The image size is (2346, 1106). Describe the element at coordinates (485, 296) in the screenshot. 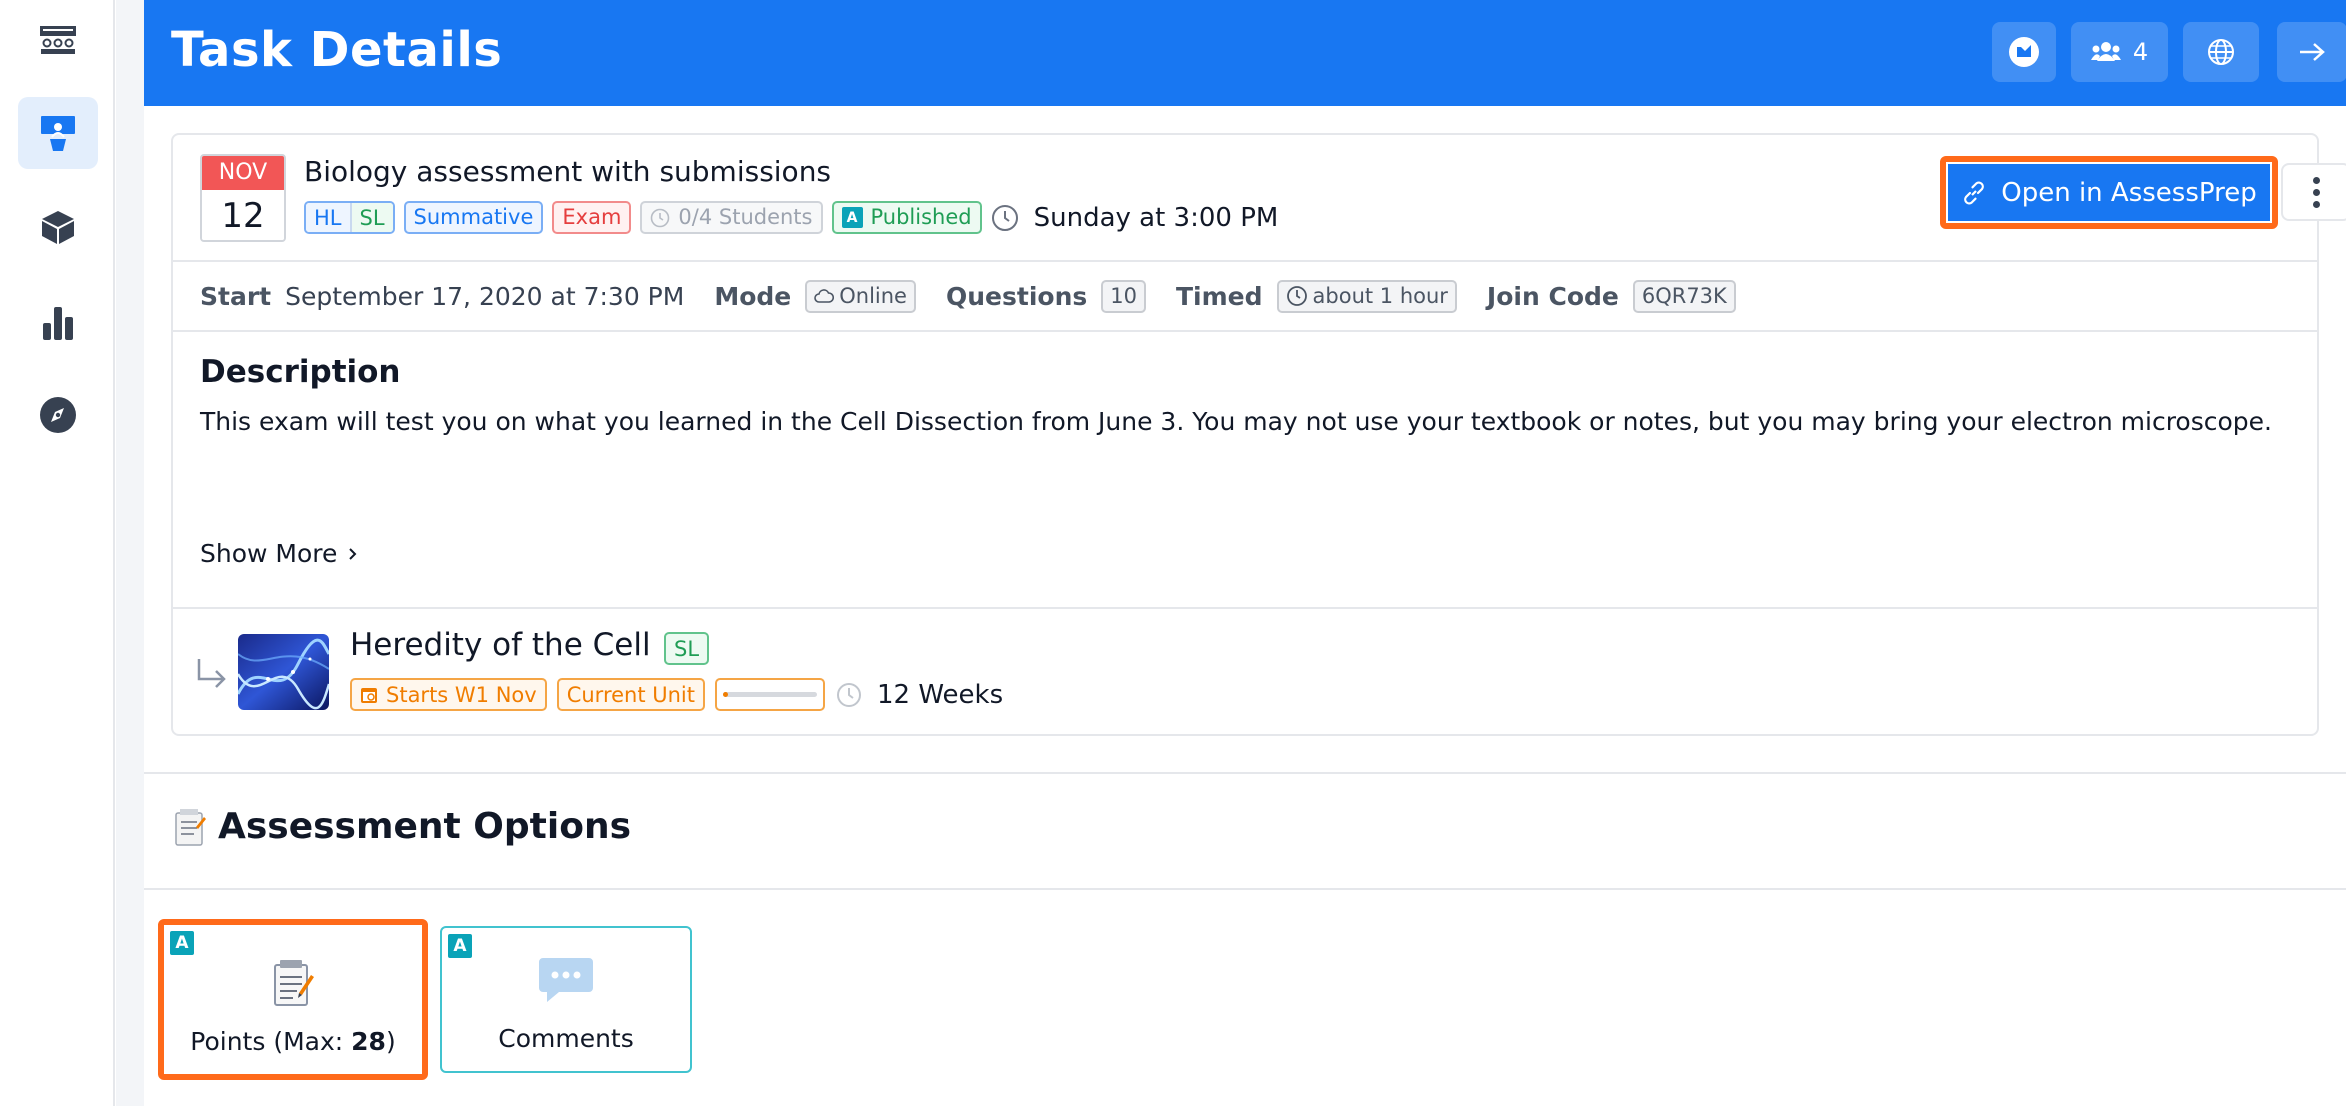

I see `start-value: September 17, 2020 at 7:30 PM` at that location.